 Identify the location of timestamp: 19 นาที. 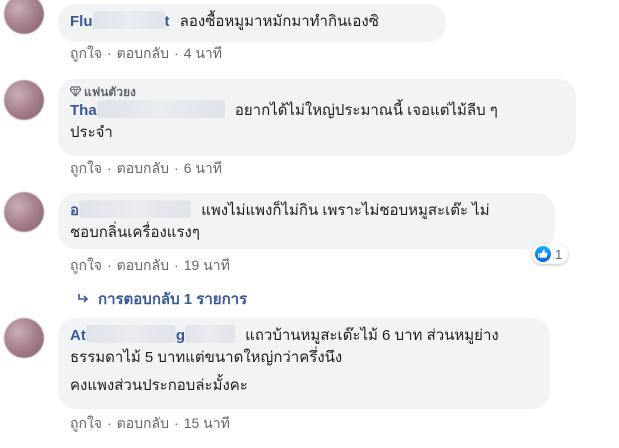
(207, 265).